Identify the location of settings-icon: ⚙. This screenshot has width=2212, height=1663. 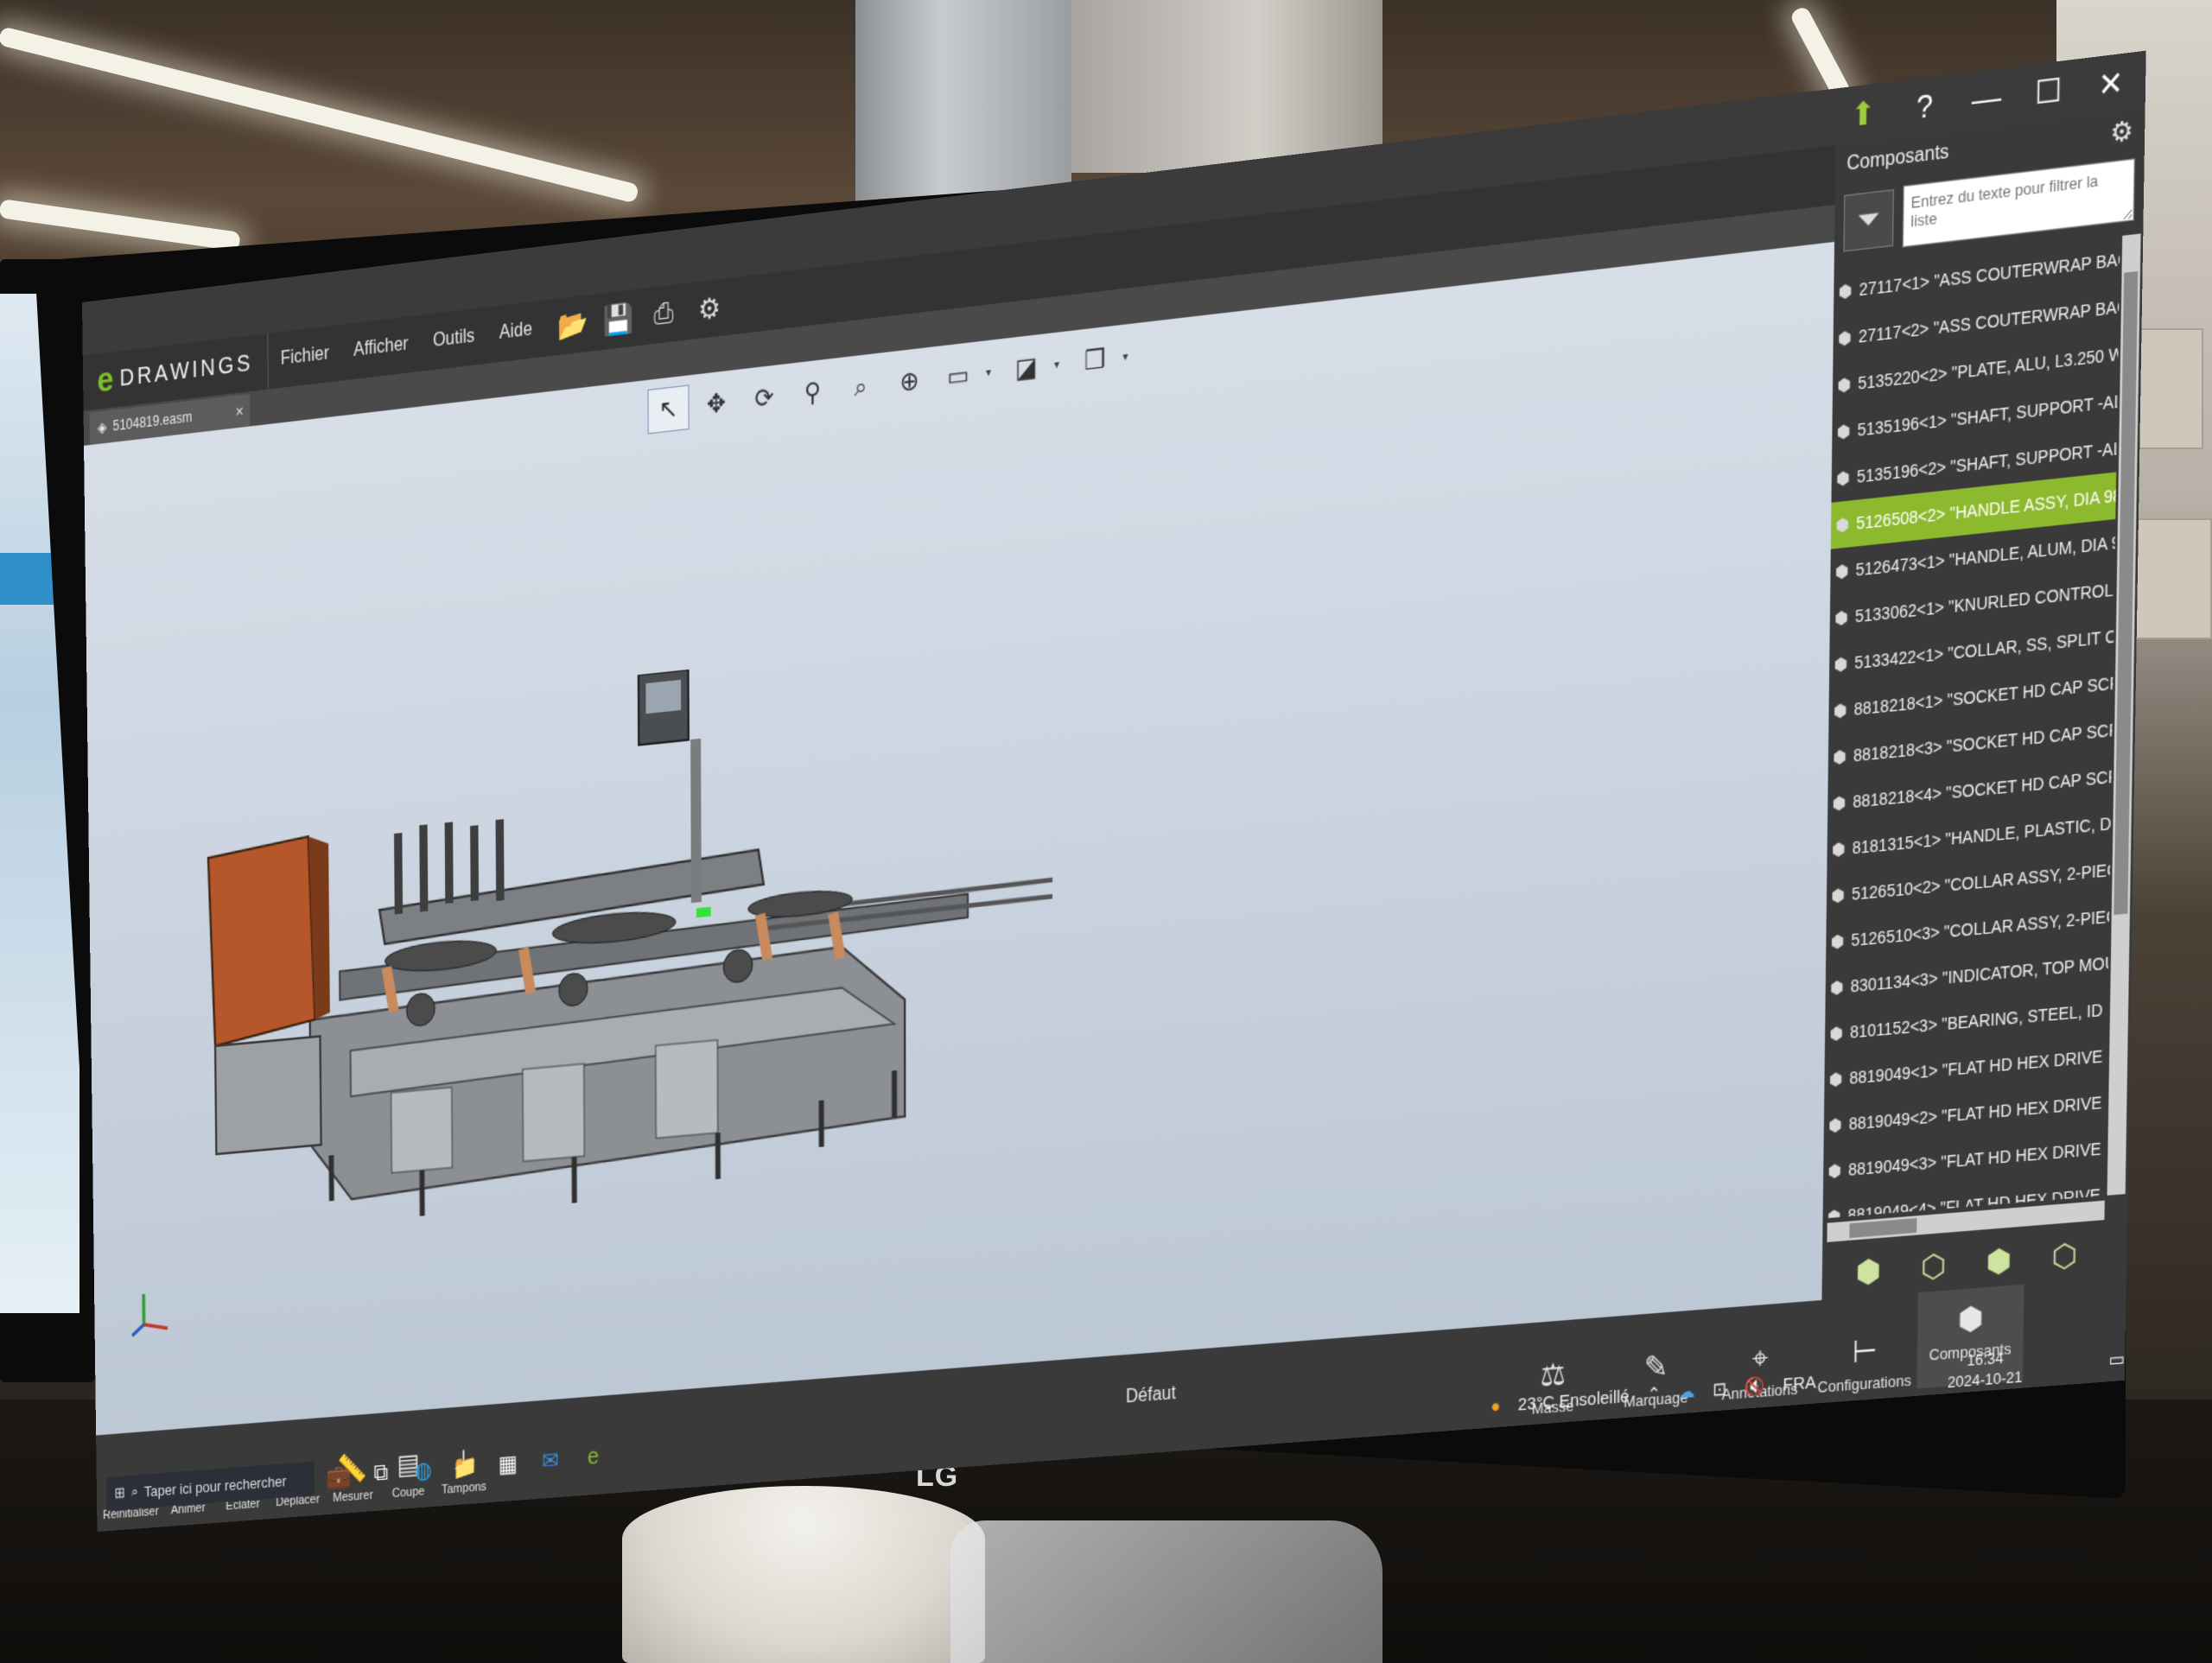
(710, 309).